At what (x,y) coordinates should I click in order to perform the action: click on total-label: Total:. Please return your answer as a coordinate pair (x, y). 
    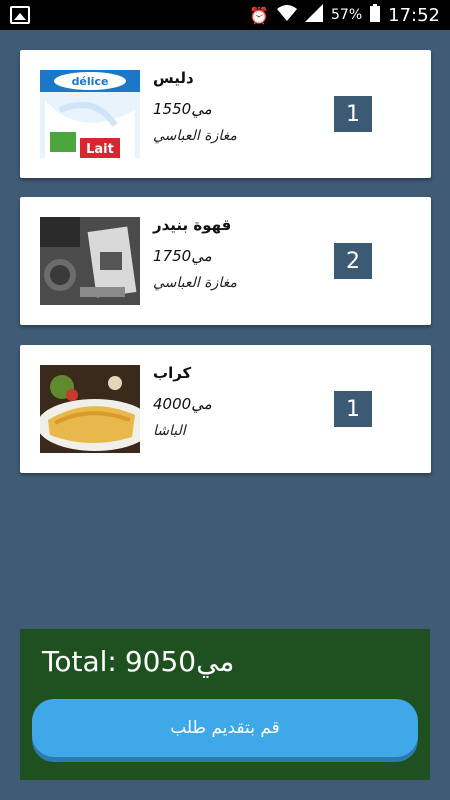
    Looking at the image, I should click on (79, 661).